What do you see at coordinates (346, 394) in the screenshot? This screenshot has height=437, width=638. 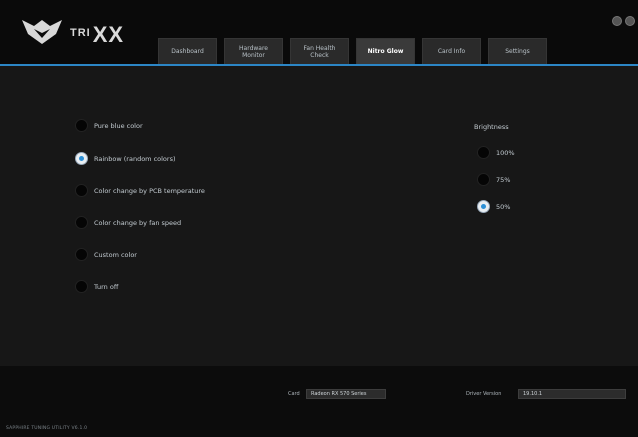 I see `card-field: Radeon RX 570 Series` at bounding box center [346, 394].